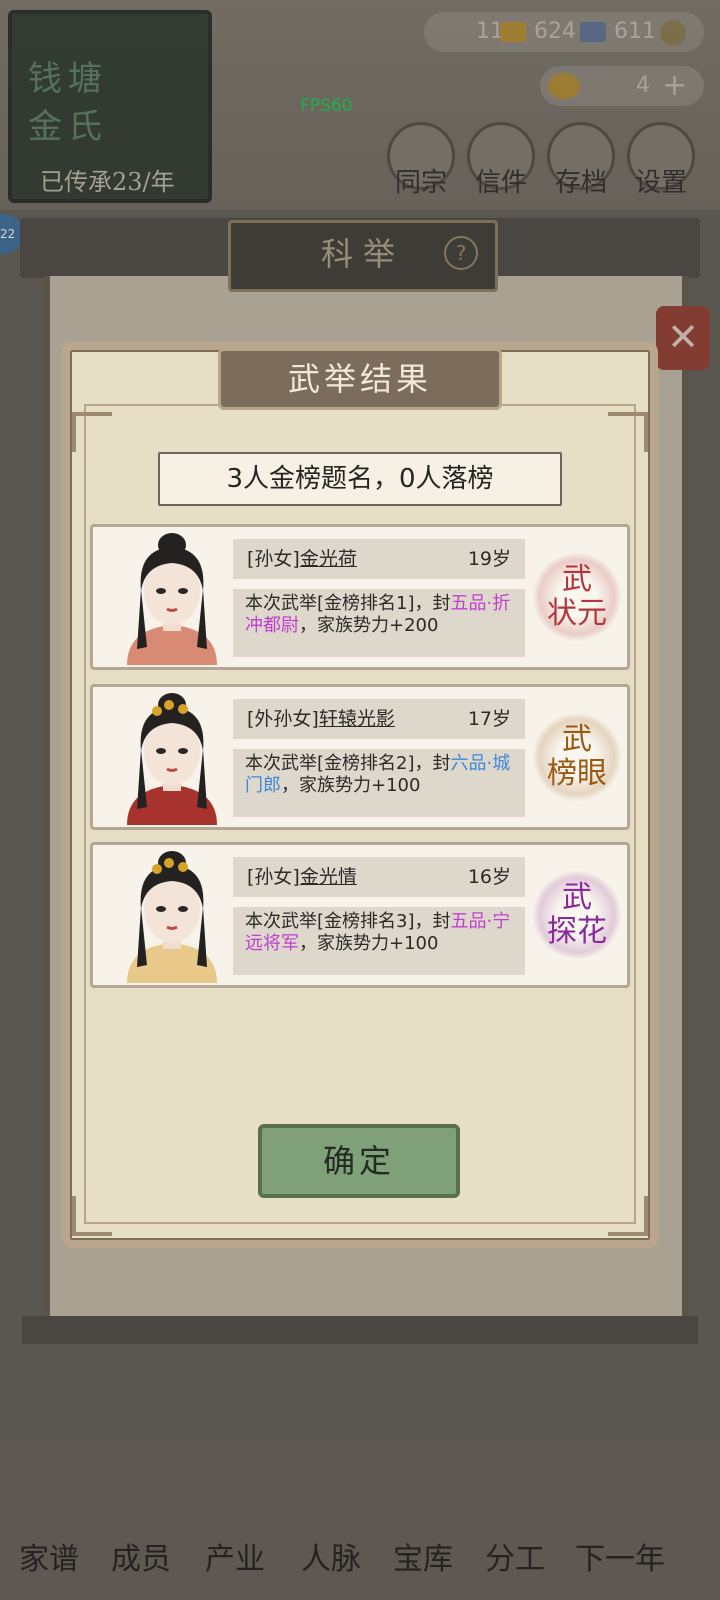 This screenshot has width=720, height=1600. What do you see at coordinates (577, 931) in the screenshot?
I see `stamp-bottom: 探花` at bounding box center [577, 931].